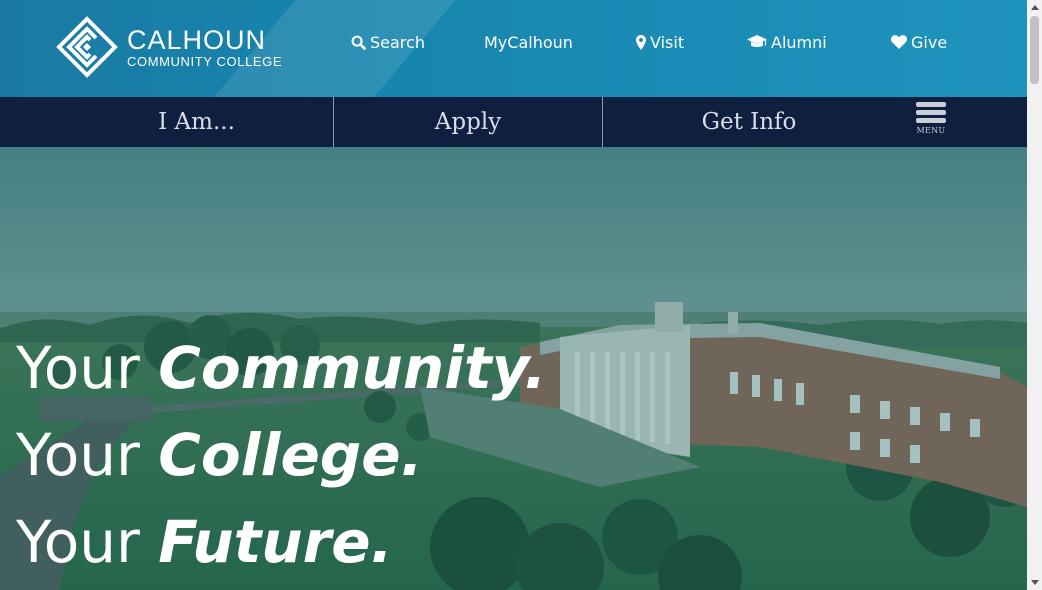 The image size is (1042, 590). Describe the element at coordinates (931, 111) in the screenshot. I see `hamburger-icon` at that location.